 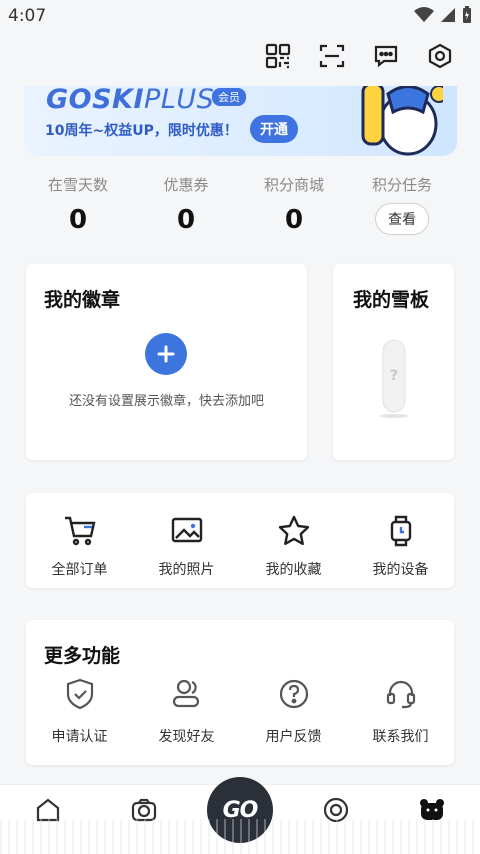 What do you see at coordinates (467, 14) in the screenshot?
I see `battery-icon` at bounding box center [467, 14].